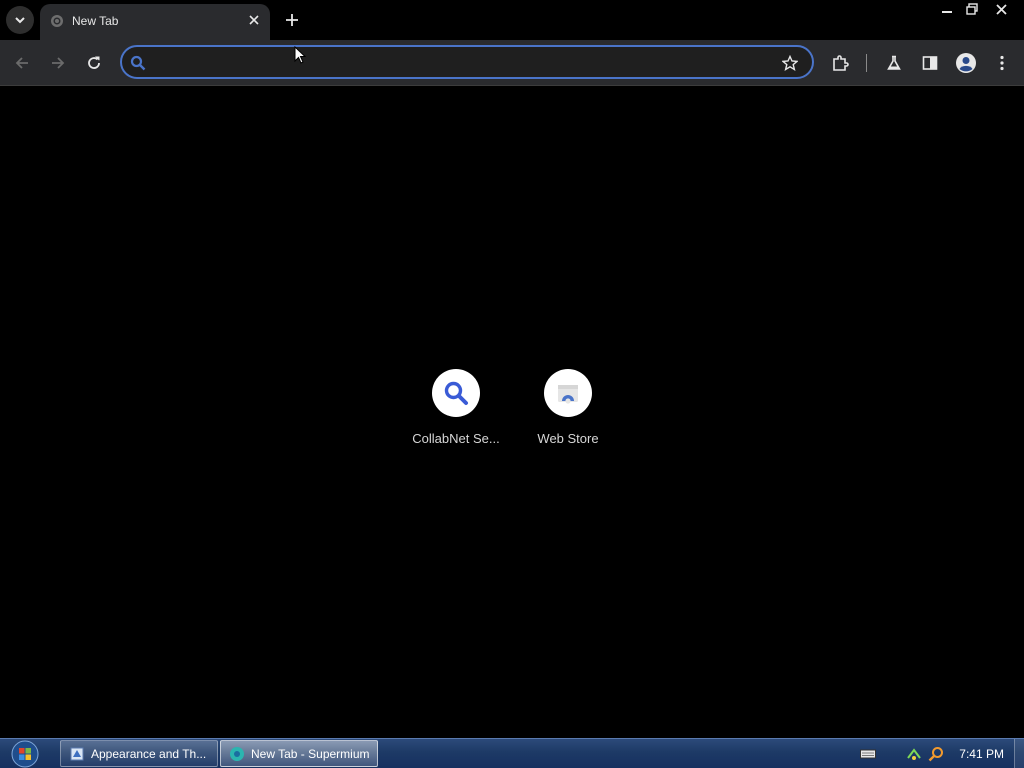  What do you see at coordinates (77, 754) in the screenshot?
I see `control-panel-icon` at bounding box center [77, 754].